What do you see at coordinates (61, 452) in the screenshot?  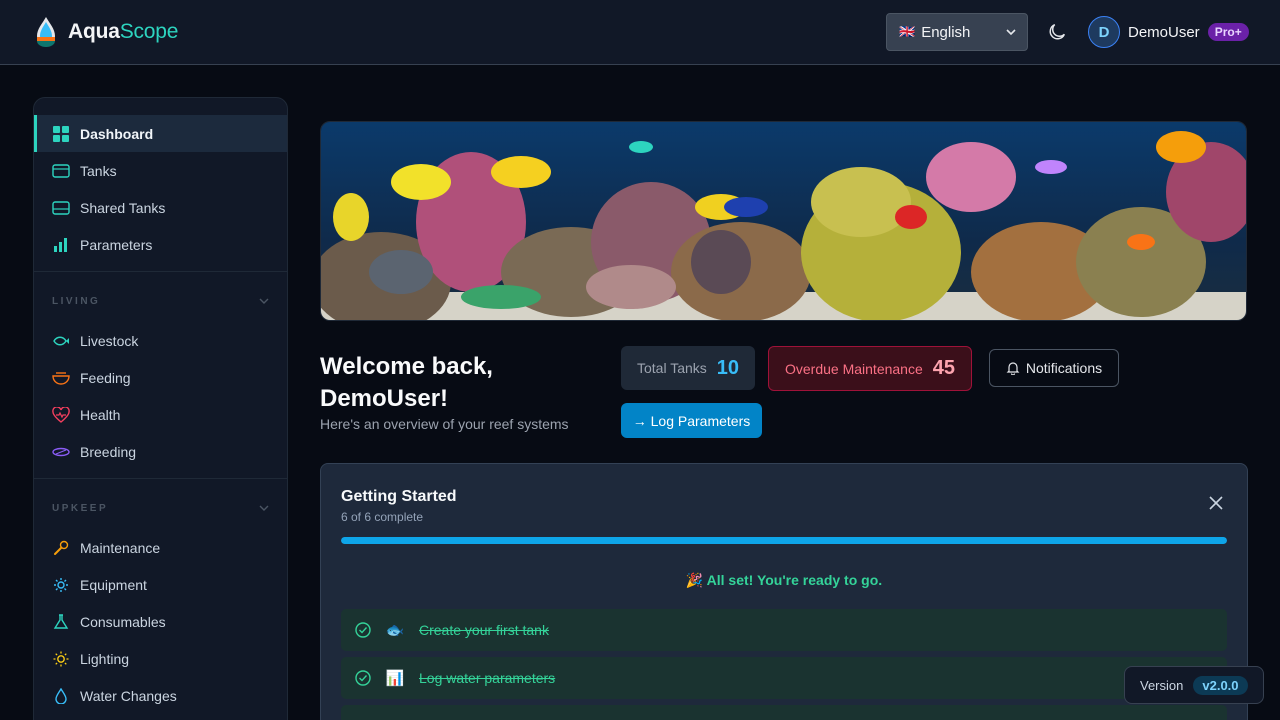 I see `breeding-icon` at bounding box center [61, 452].